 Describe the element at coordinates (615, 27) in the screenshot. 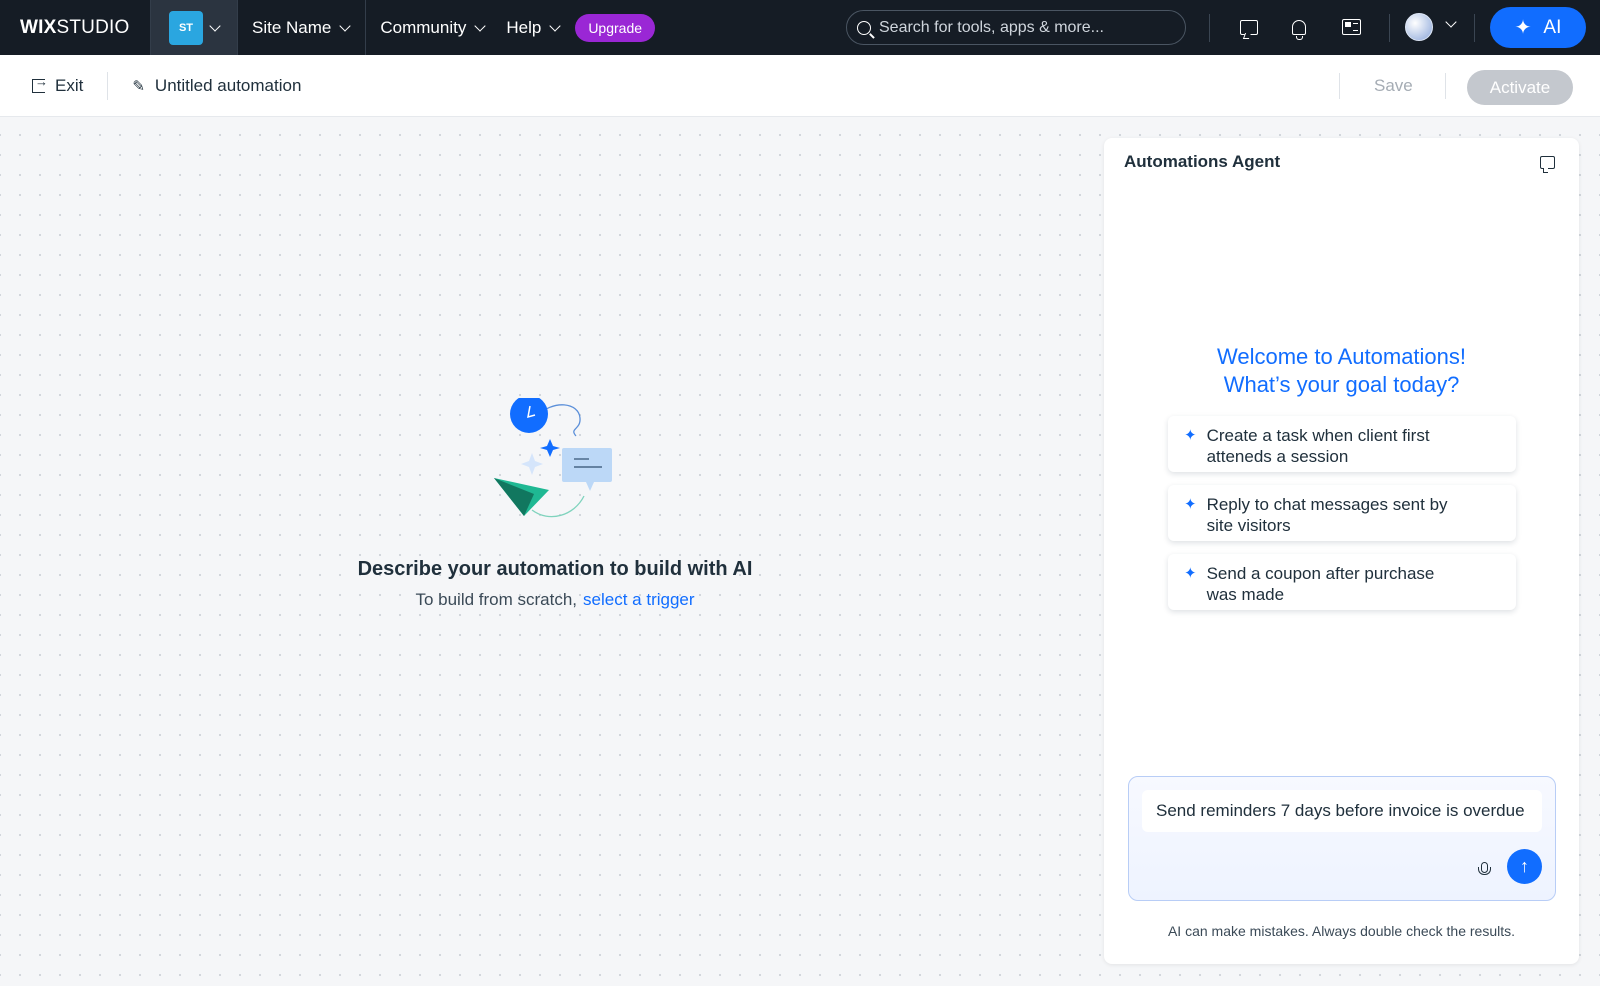

I see `upgrade-button: Upgrade` at that location.